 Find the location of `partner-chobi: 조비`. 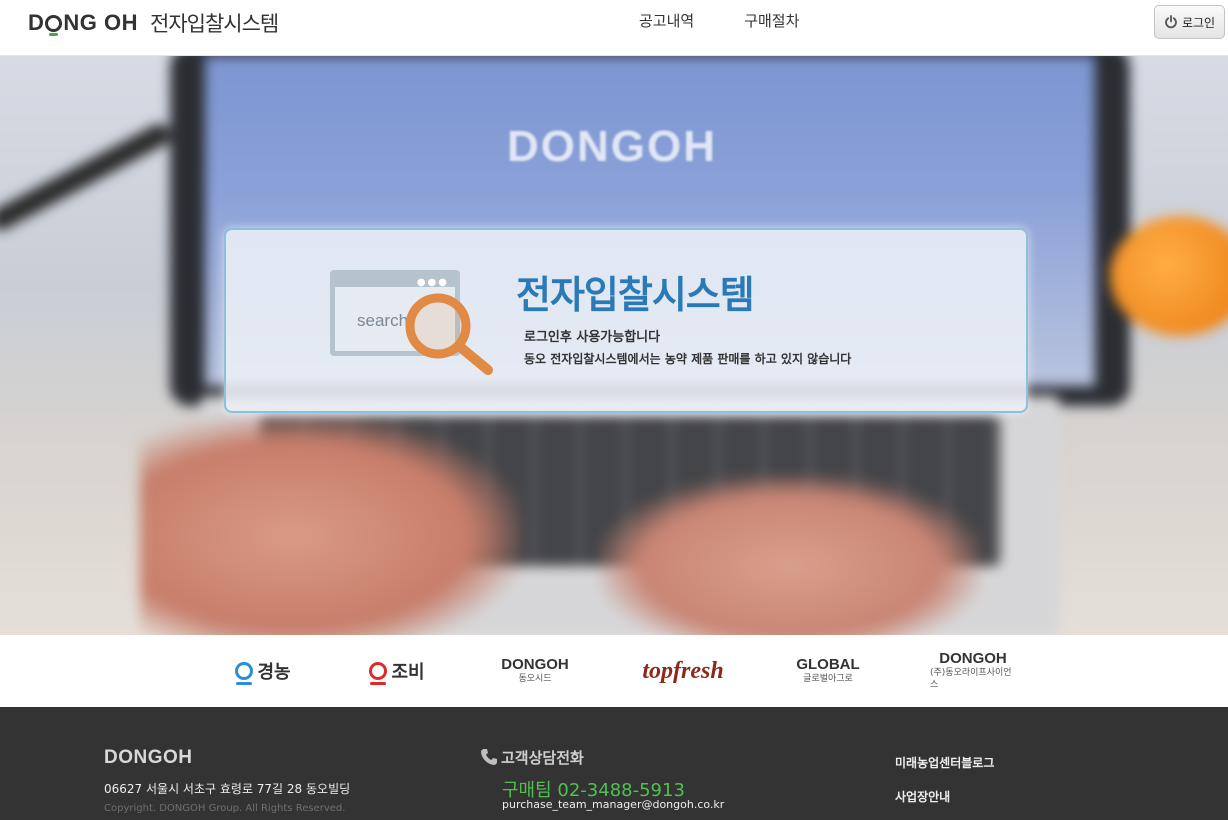

partner-chobi: 조비 is located at coordinates (397, 671).